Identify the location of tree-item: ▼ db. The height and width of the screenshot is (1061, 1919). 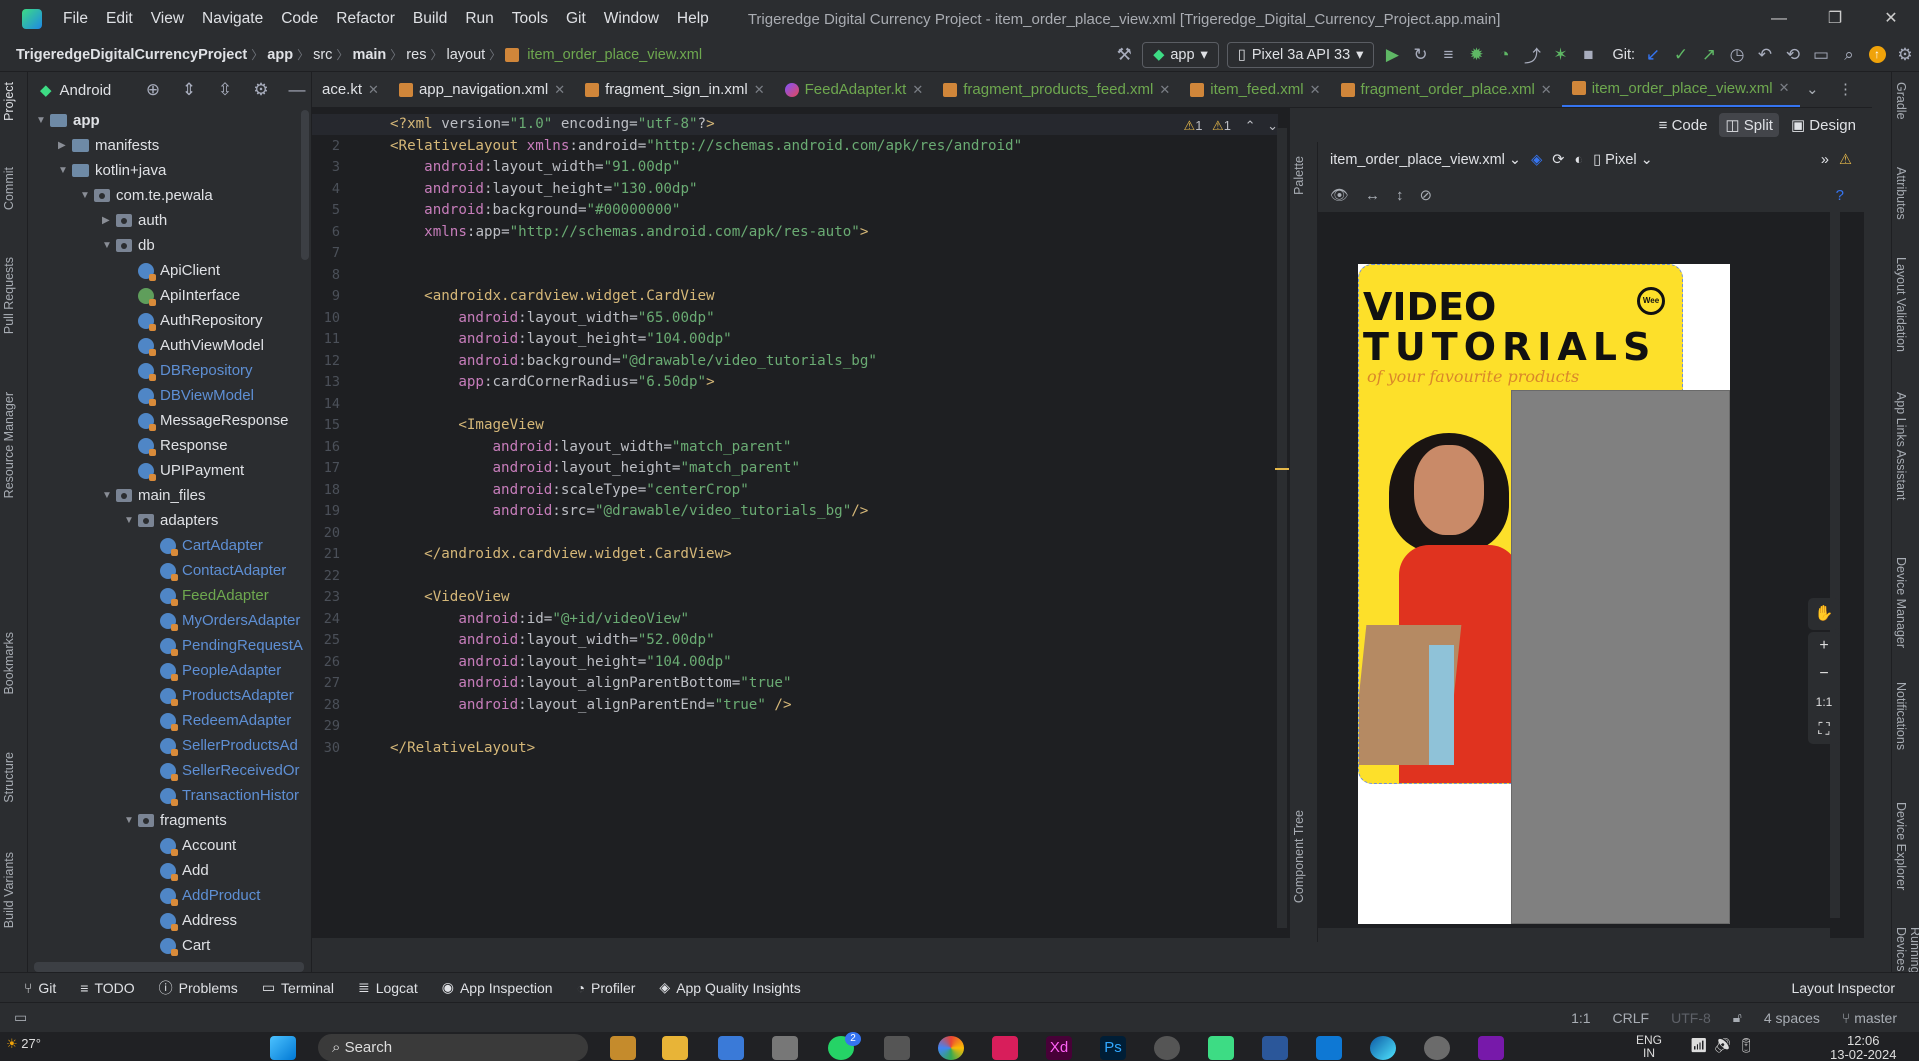
(128, 245).